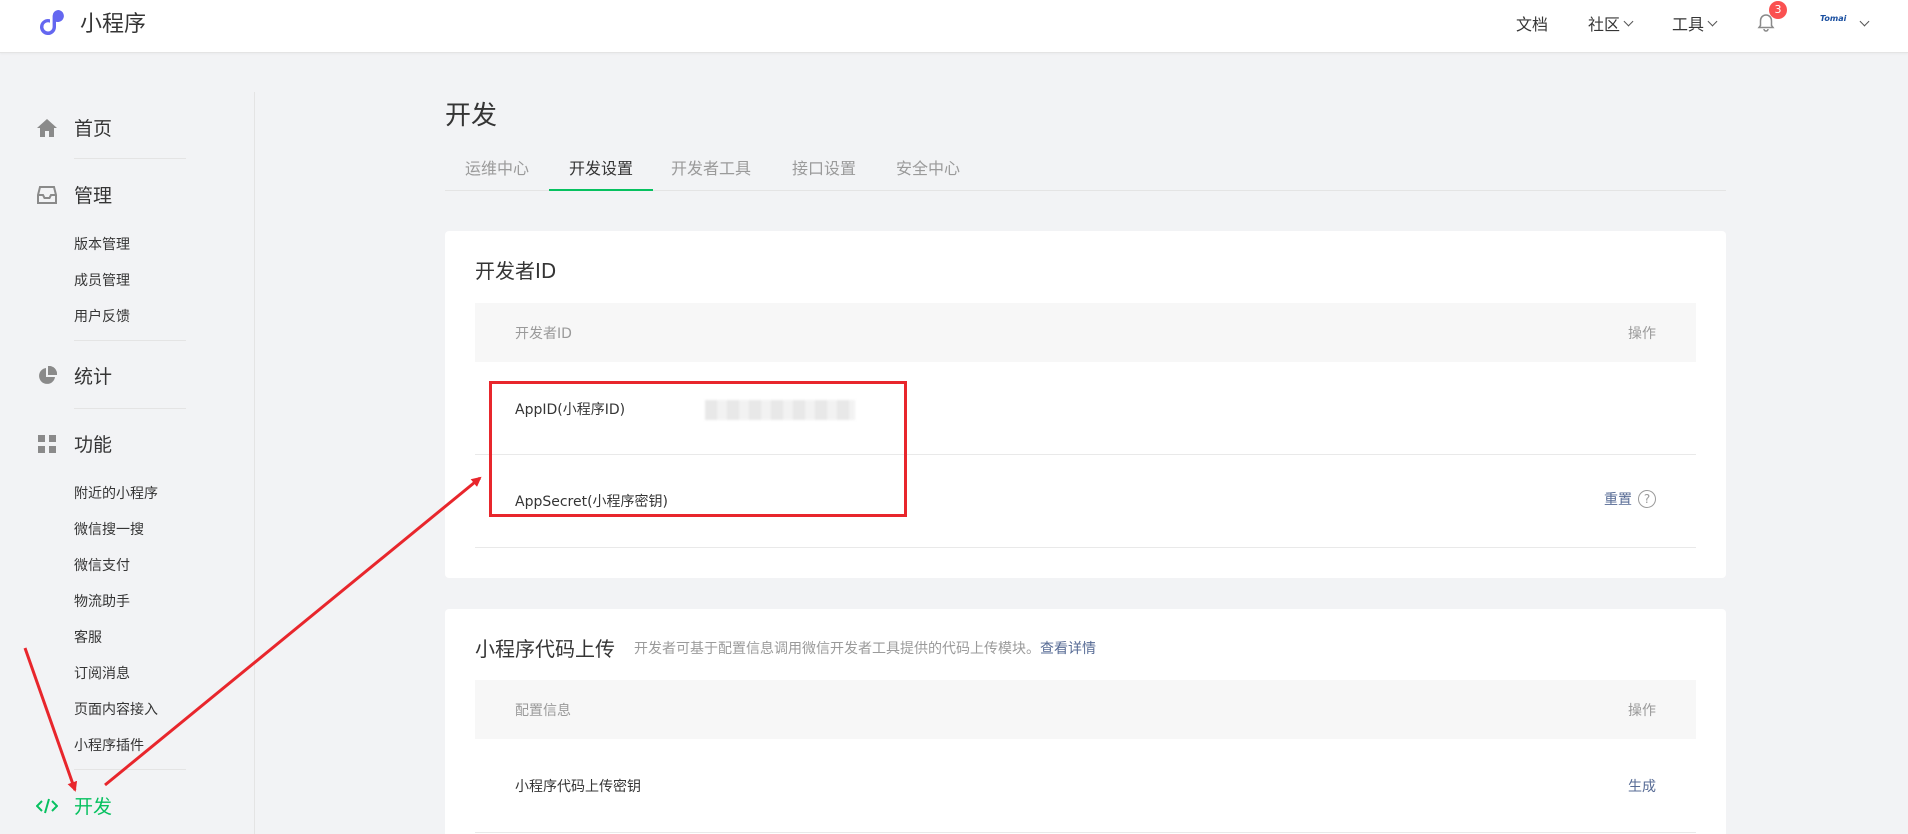 This screenshot has width=1908, height=834. Describe the element at coordinates (47, 195) in the screenshot. I see `inbox-icon` at that location.